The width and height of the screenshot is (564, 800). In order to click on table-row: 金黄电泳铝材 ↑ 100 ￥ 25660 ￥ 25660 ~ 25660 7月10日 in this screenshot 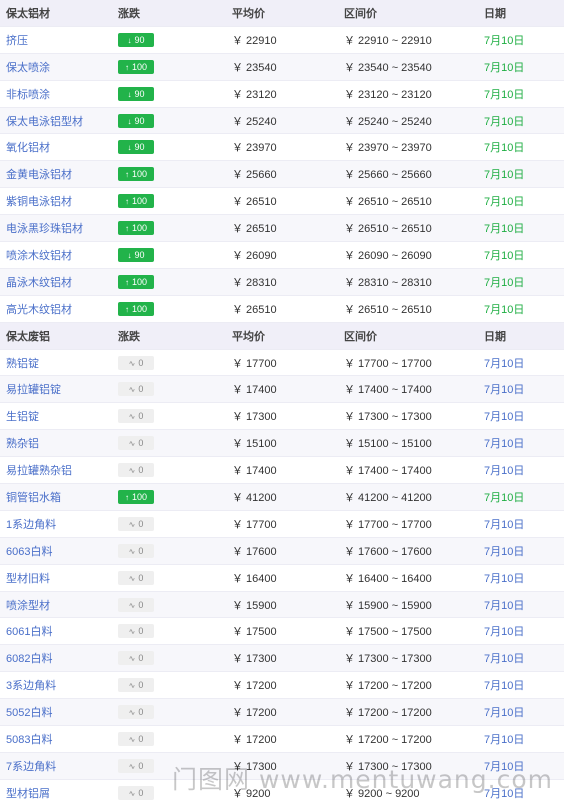, I will do `click(282, 175)`.